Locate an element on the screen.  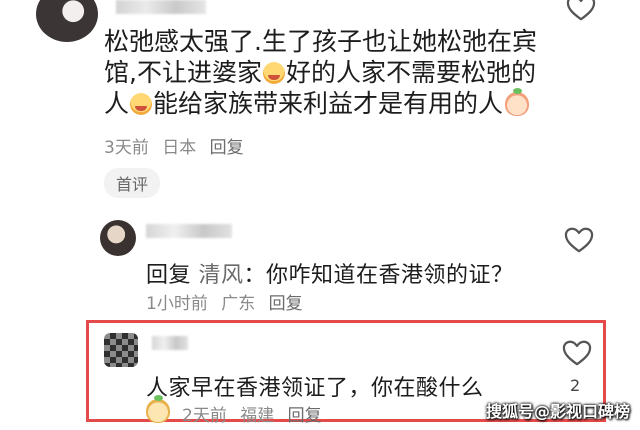
commenter-avatar is located at coordinates (67, 21).